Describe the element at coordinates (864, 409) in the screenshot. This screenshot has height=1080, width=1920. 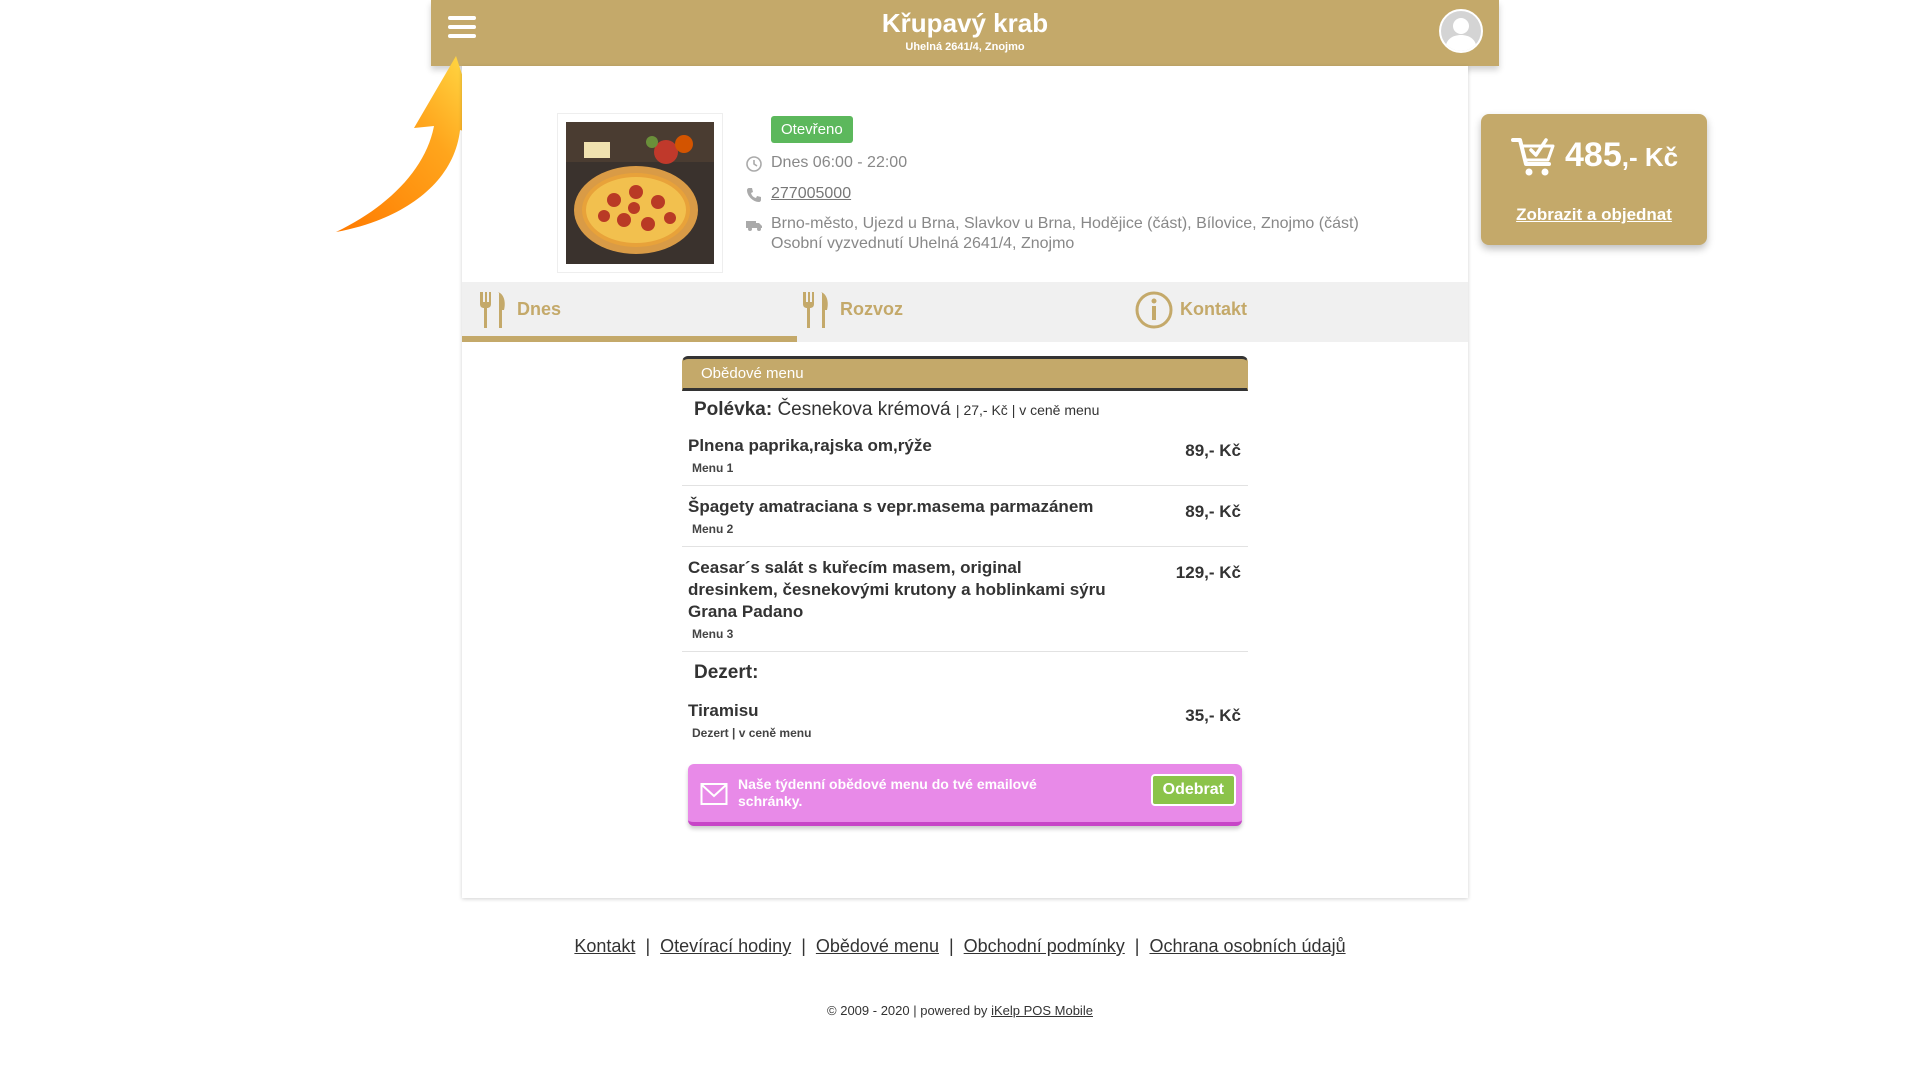
I see `soup-name: Česnekova krémová` at that location.